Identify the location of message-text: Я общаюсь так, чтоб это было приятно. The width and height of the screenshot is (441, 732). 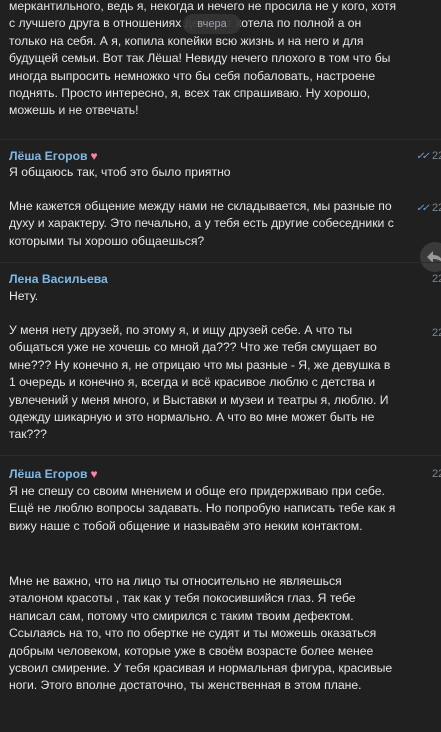
(120, 172).